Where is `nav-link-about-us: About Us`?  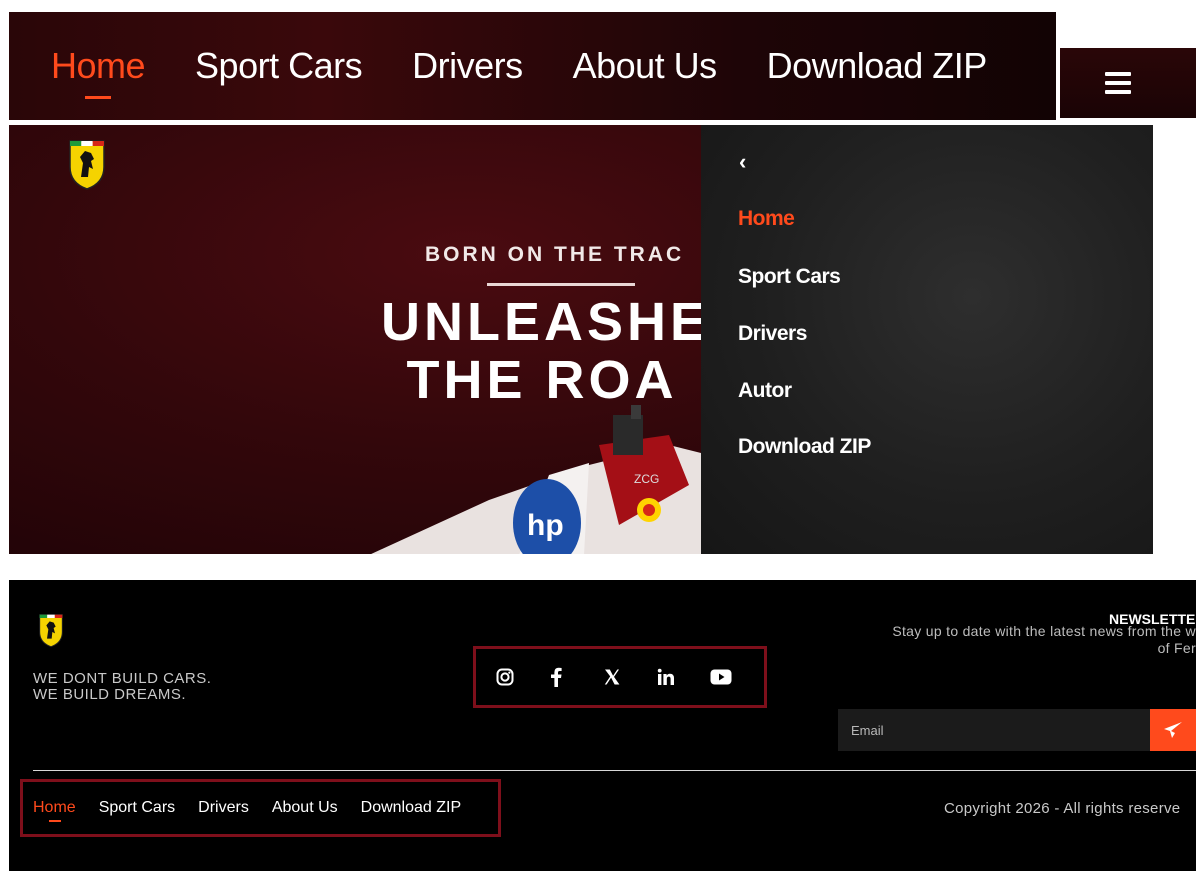 nav-link-about-us: About Us is located at coordinates (645, 66).